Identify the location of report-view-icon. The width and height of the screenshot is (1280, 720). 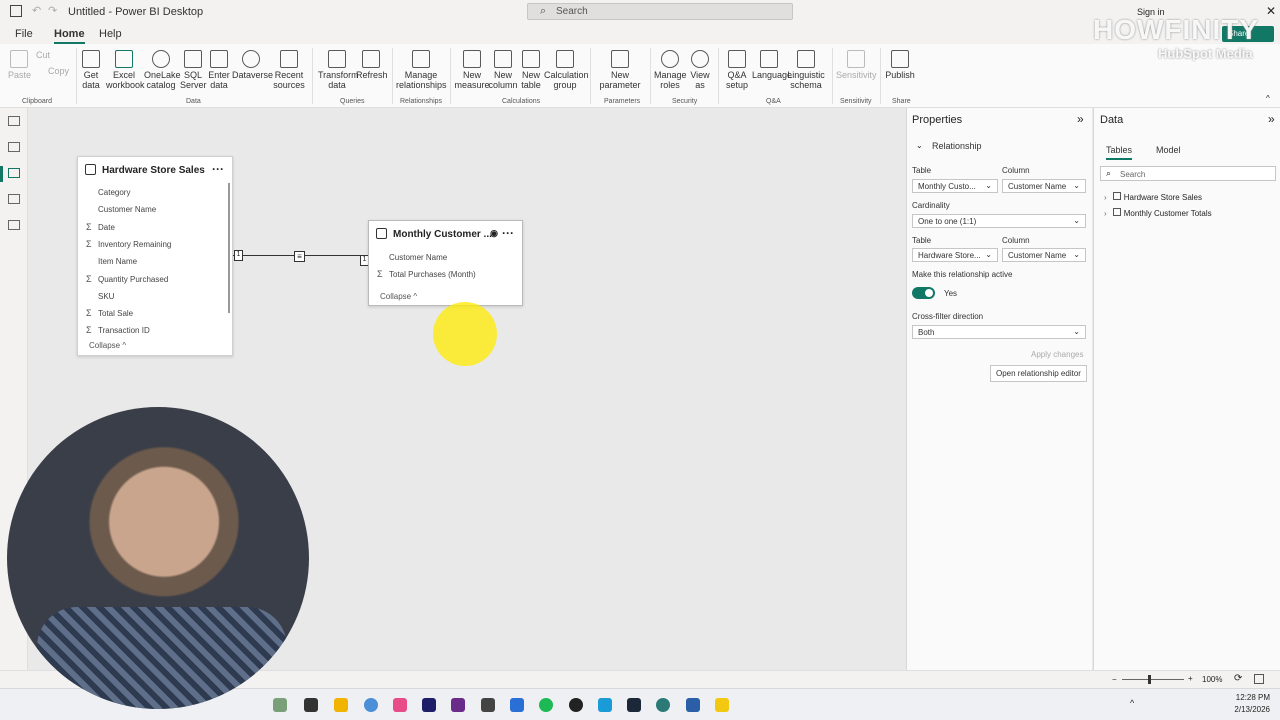
(14, 121).